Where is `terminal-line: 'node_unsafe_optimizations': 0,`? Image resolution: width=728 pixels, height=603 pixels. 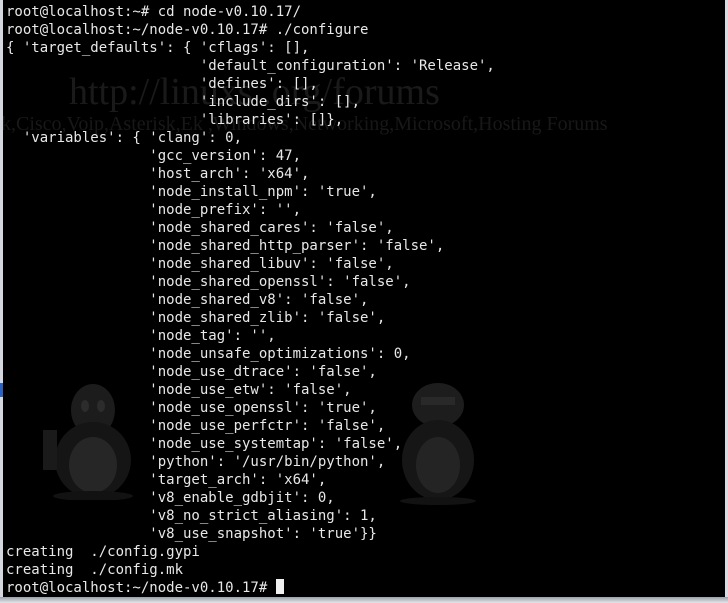 terminal-line: 'node_unsafe_optimizations': 0, is located at coordinates (208, 354).